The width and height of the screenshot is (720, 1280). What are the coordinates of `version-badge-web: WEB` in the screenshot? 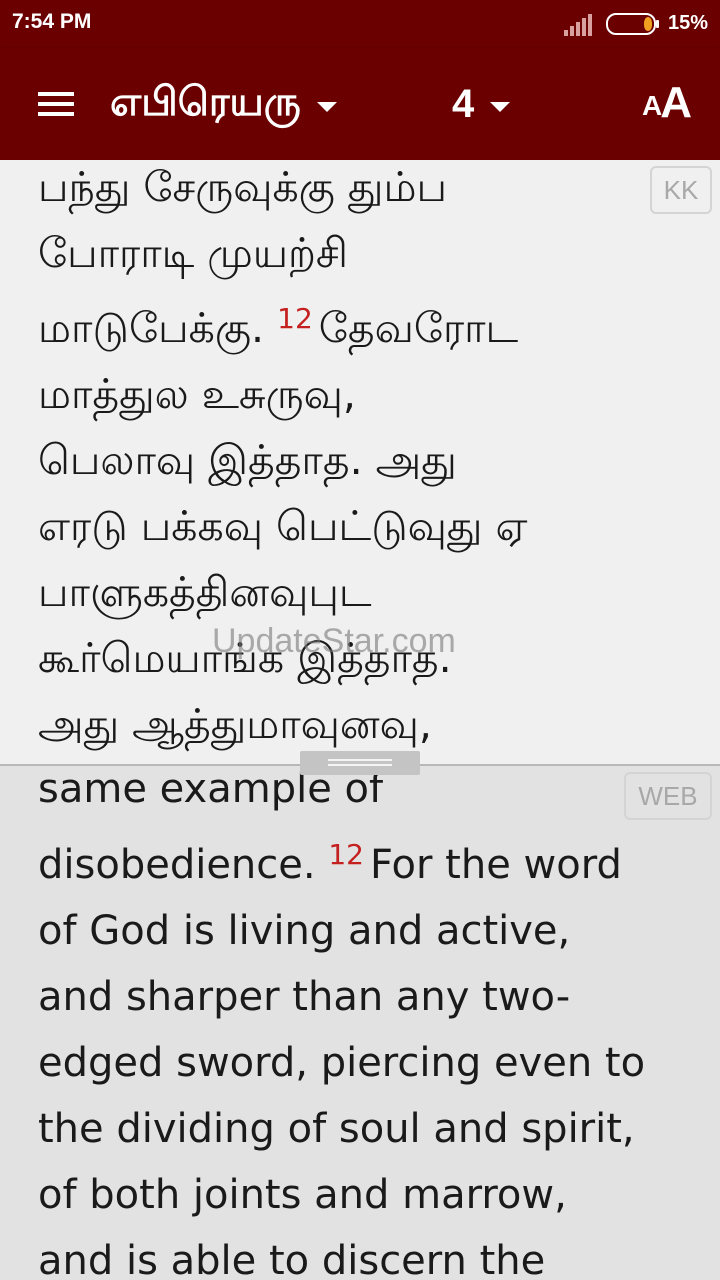 It's located at (668, 796).